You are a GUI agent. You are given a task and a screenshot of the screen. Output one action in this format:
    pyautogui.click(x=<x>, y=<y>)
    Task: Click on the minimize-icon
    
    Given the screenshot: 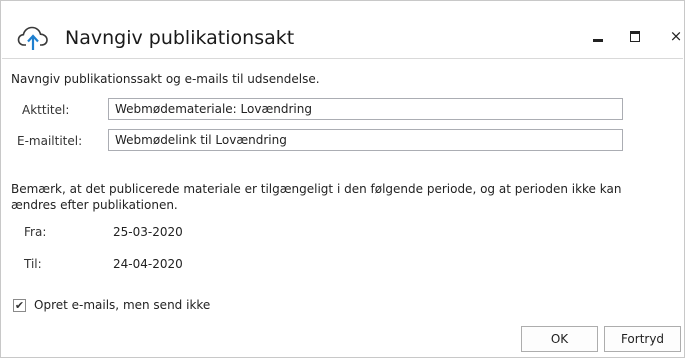 What is the action you would take?
    pyautogui.click(x=598, y=40)
    